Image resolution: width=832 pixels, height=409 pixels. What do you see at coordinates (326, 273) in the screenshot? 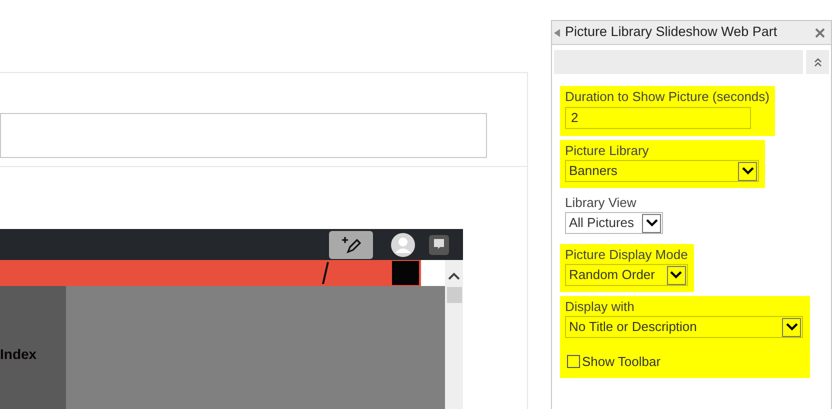
I see `stroke-icon` at bounding box center [326, 273].